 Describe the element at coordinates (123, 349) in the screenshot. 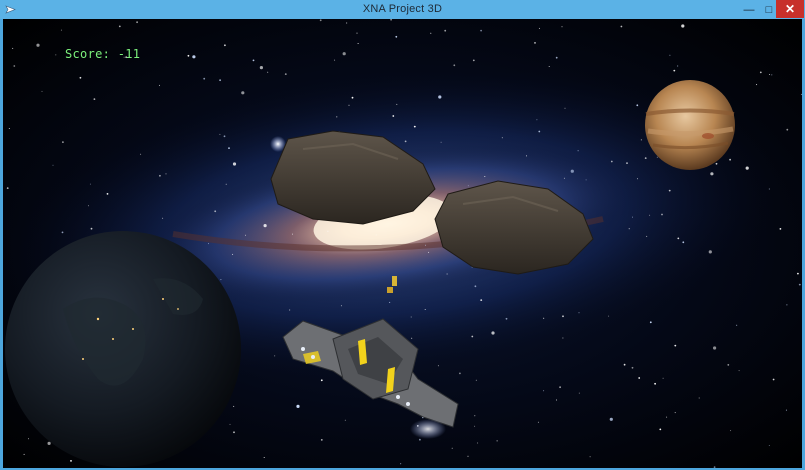

I see `earth-planet` at that location.